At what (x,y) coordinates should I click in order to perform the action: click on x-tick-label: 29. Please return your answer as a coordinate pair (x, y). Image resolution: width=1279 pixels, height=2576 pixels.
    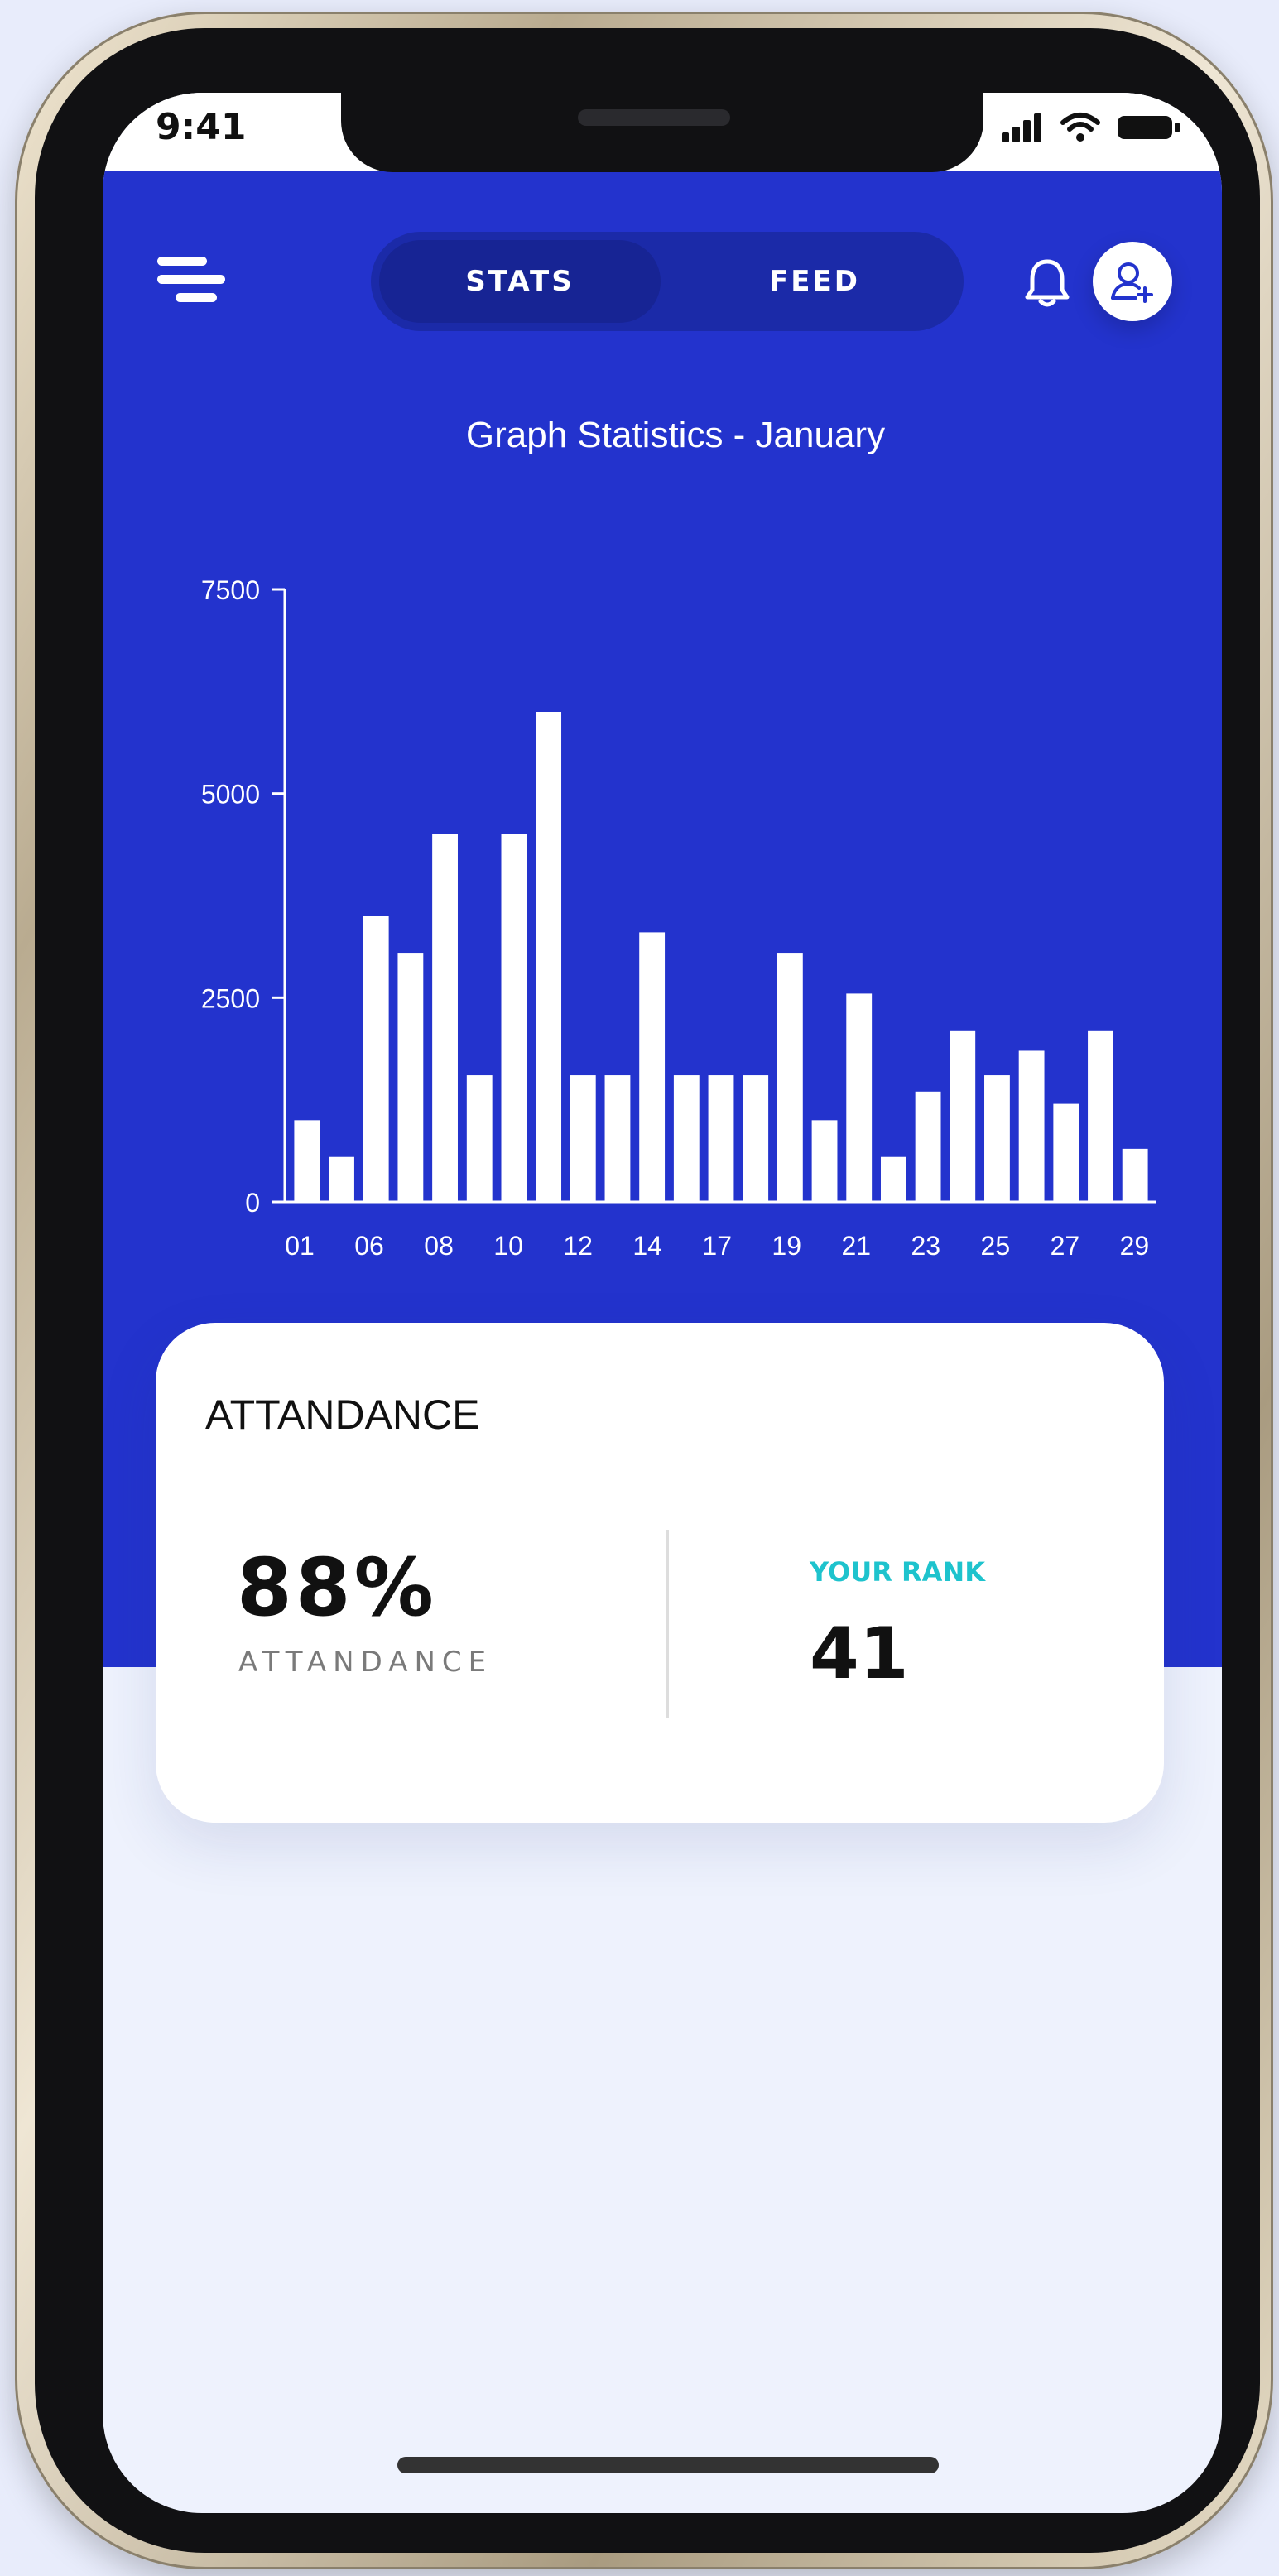
    Looking at the image, I should click on (1135, 1246).